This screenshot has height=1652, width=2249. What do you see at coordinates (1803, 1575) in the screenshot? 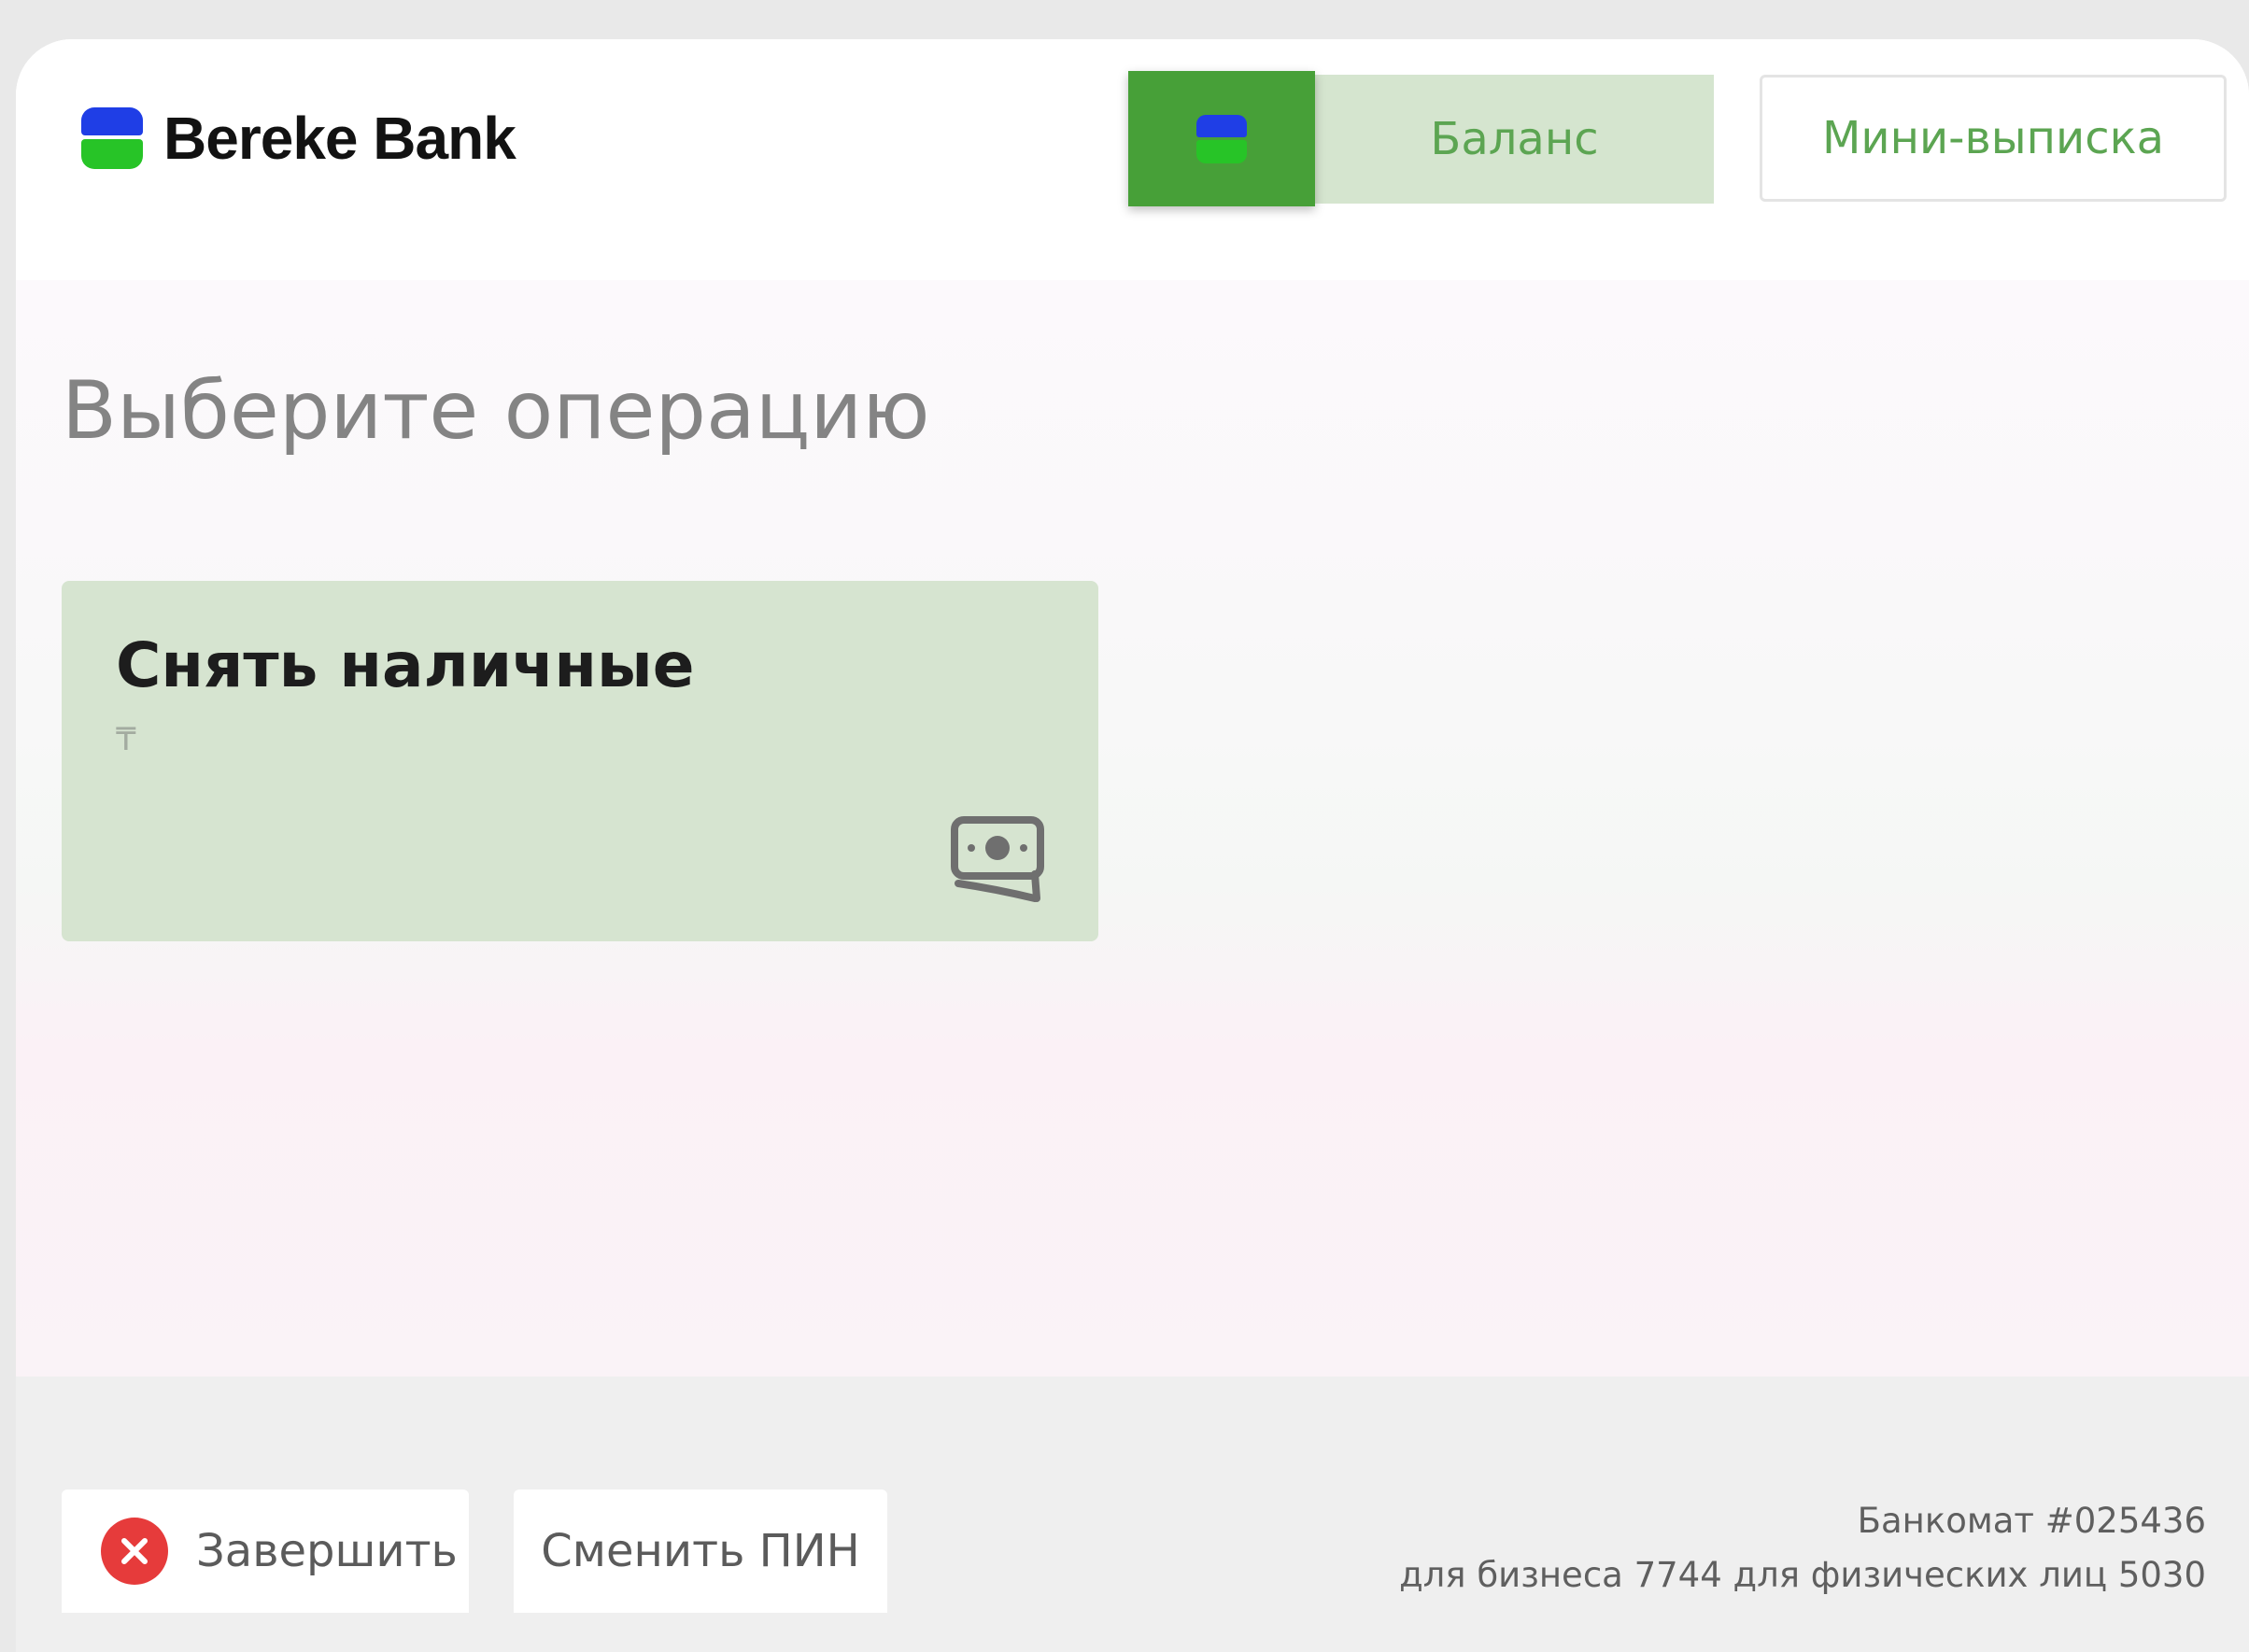
I see `support-phones: для бизнеса 7744 для физических лиц 5030` at bounding box center [1803, 1575].